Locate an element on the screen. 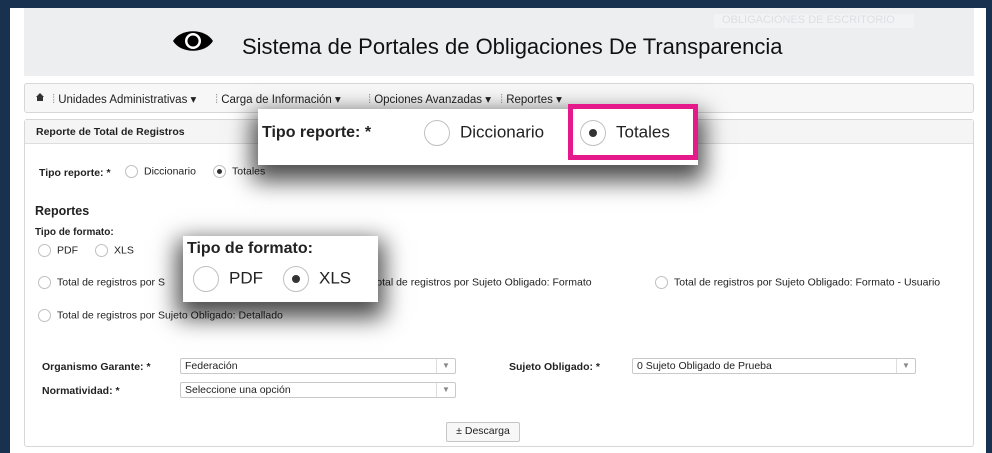 The image size is (992, 453). zoom-radio-diccionario: Diccionario is located at coordinates (484, 133).